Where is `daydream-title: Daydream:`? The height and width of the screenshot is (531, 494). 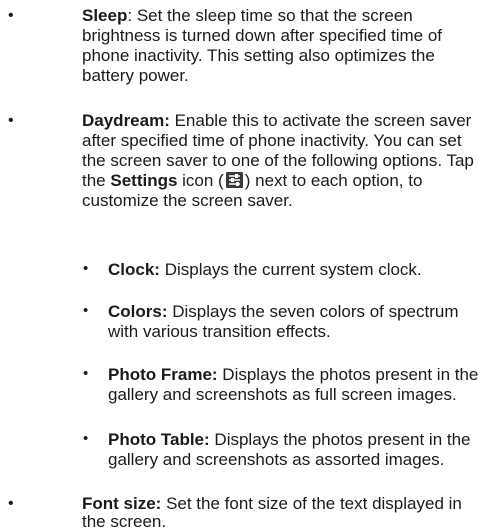 daydream-title: Daydream: is located at coordinates (126, 120).